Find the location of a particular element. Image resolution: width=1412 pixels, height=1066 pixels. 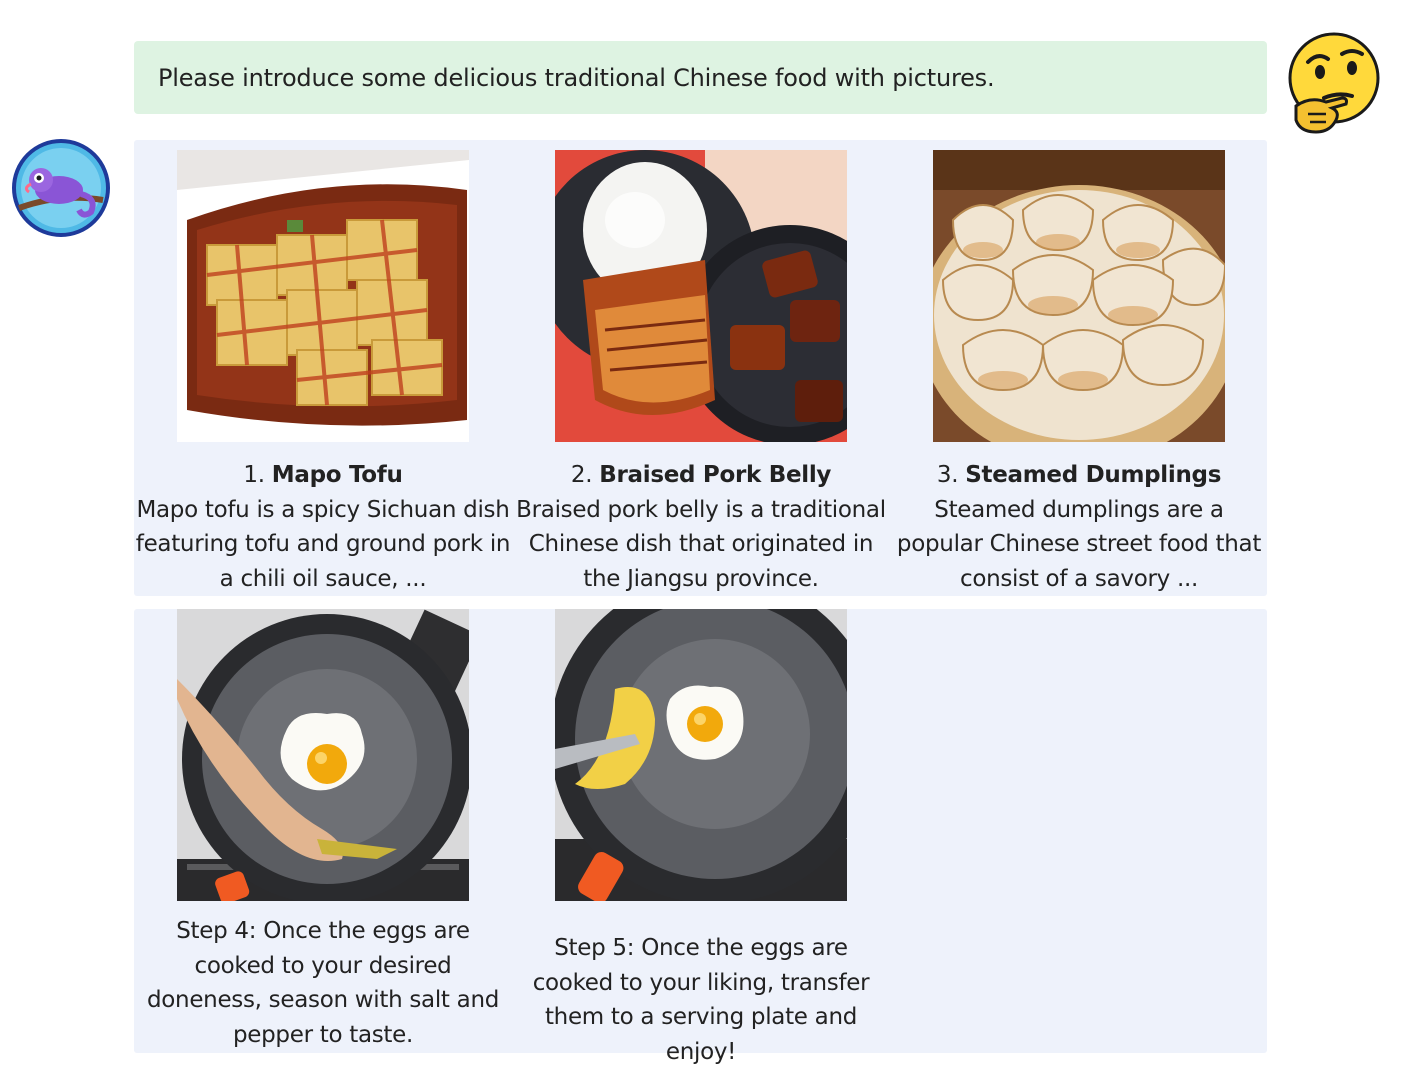

egg-in-pan-image is located at coordinates (323, 755).